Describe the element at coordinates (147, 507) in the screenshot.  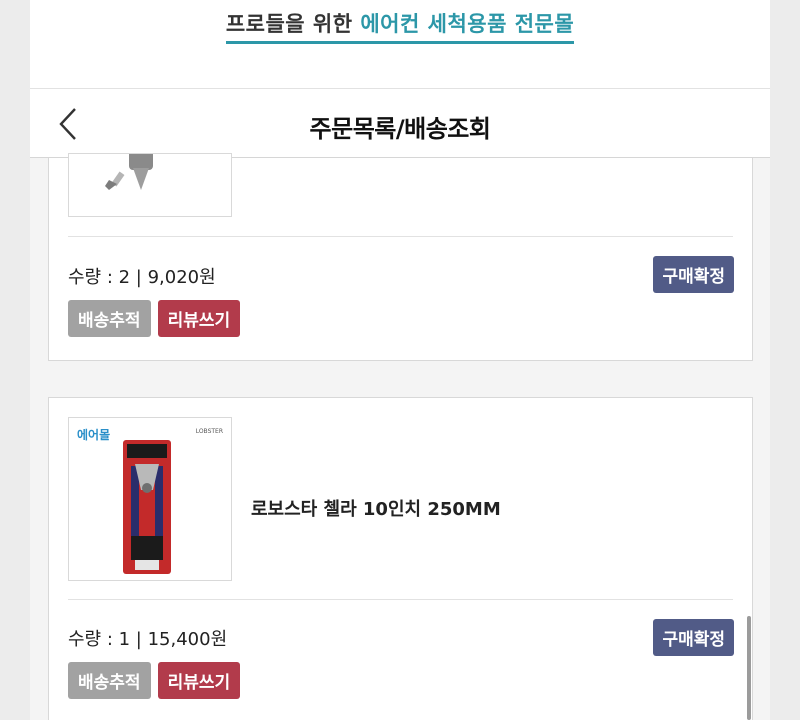
I see `pliers-package-image` at that location.